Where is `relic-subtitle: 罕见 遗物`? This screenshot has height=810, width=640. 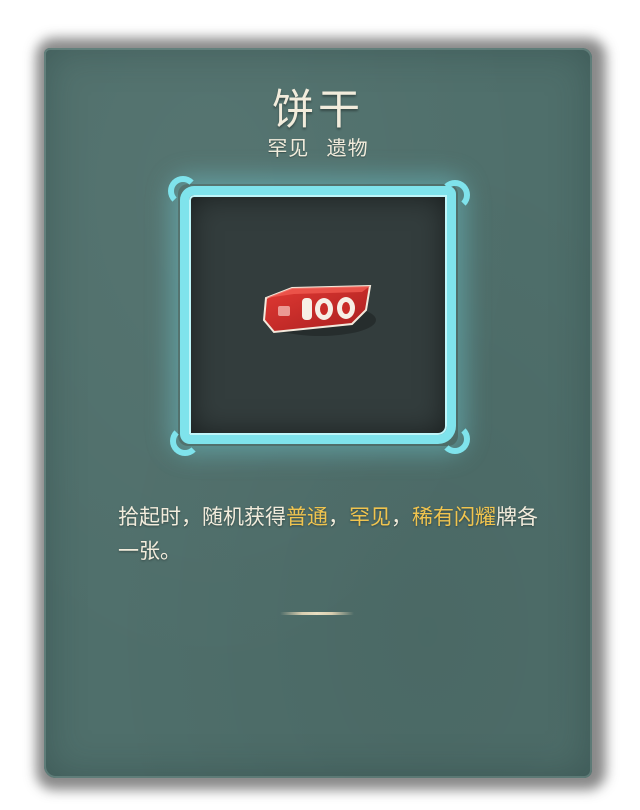
relic-subtitle: 罕见 遗物 is located at coordinates (318, 146).